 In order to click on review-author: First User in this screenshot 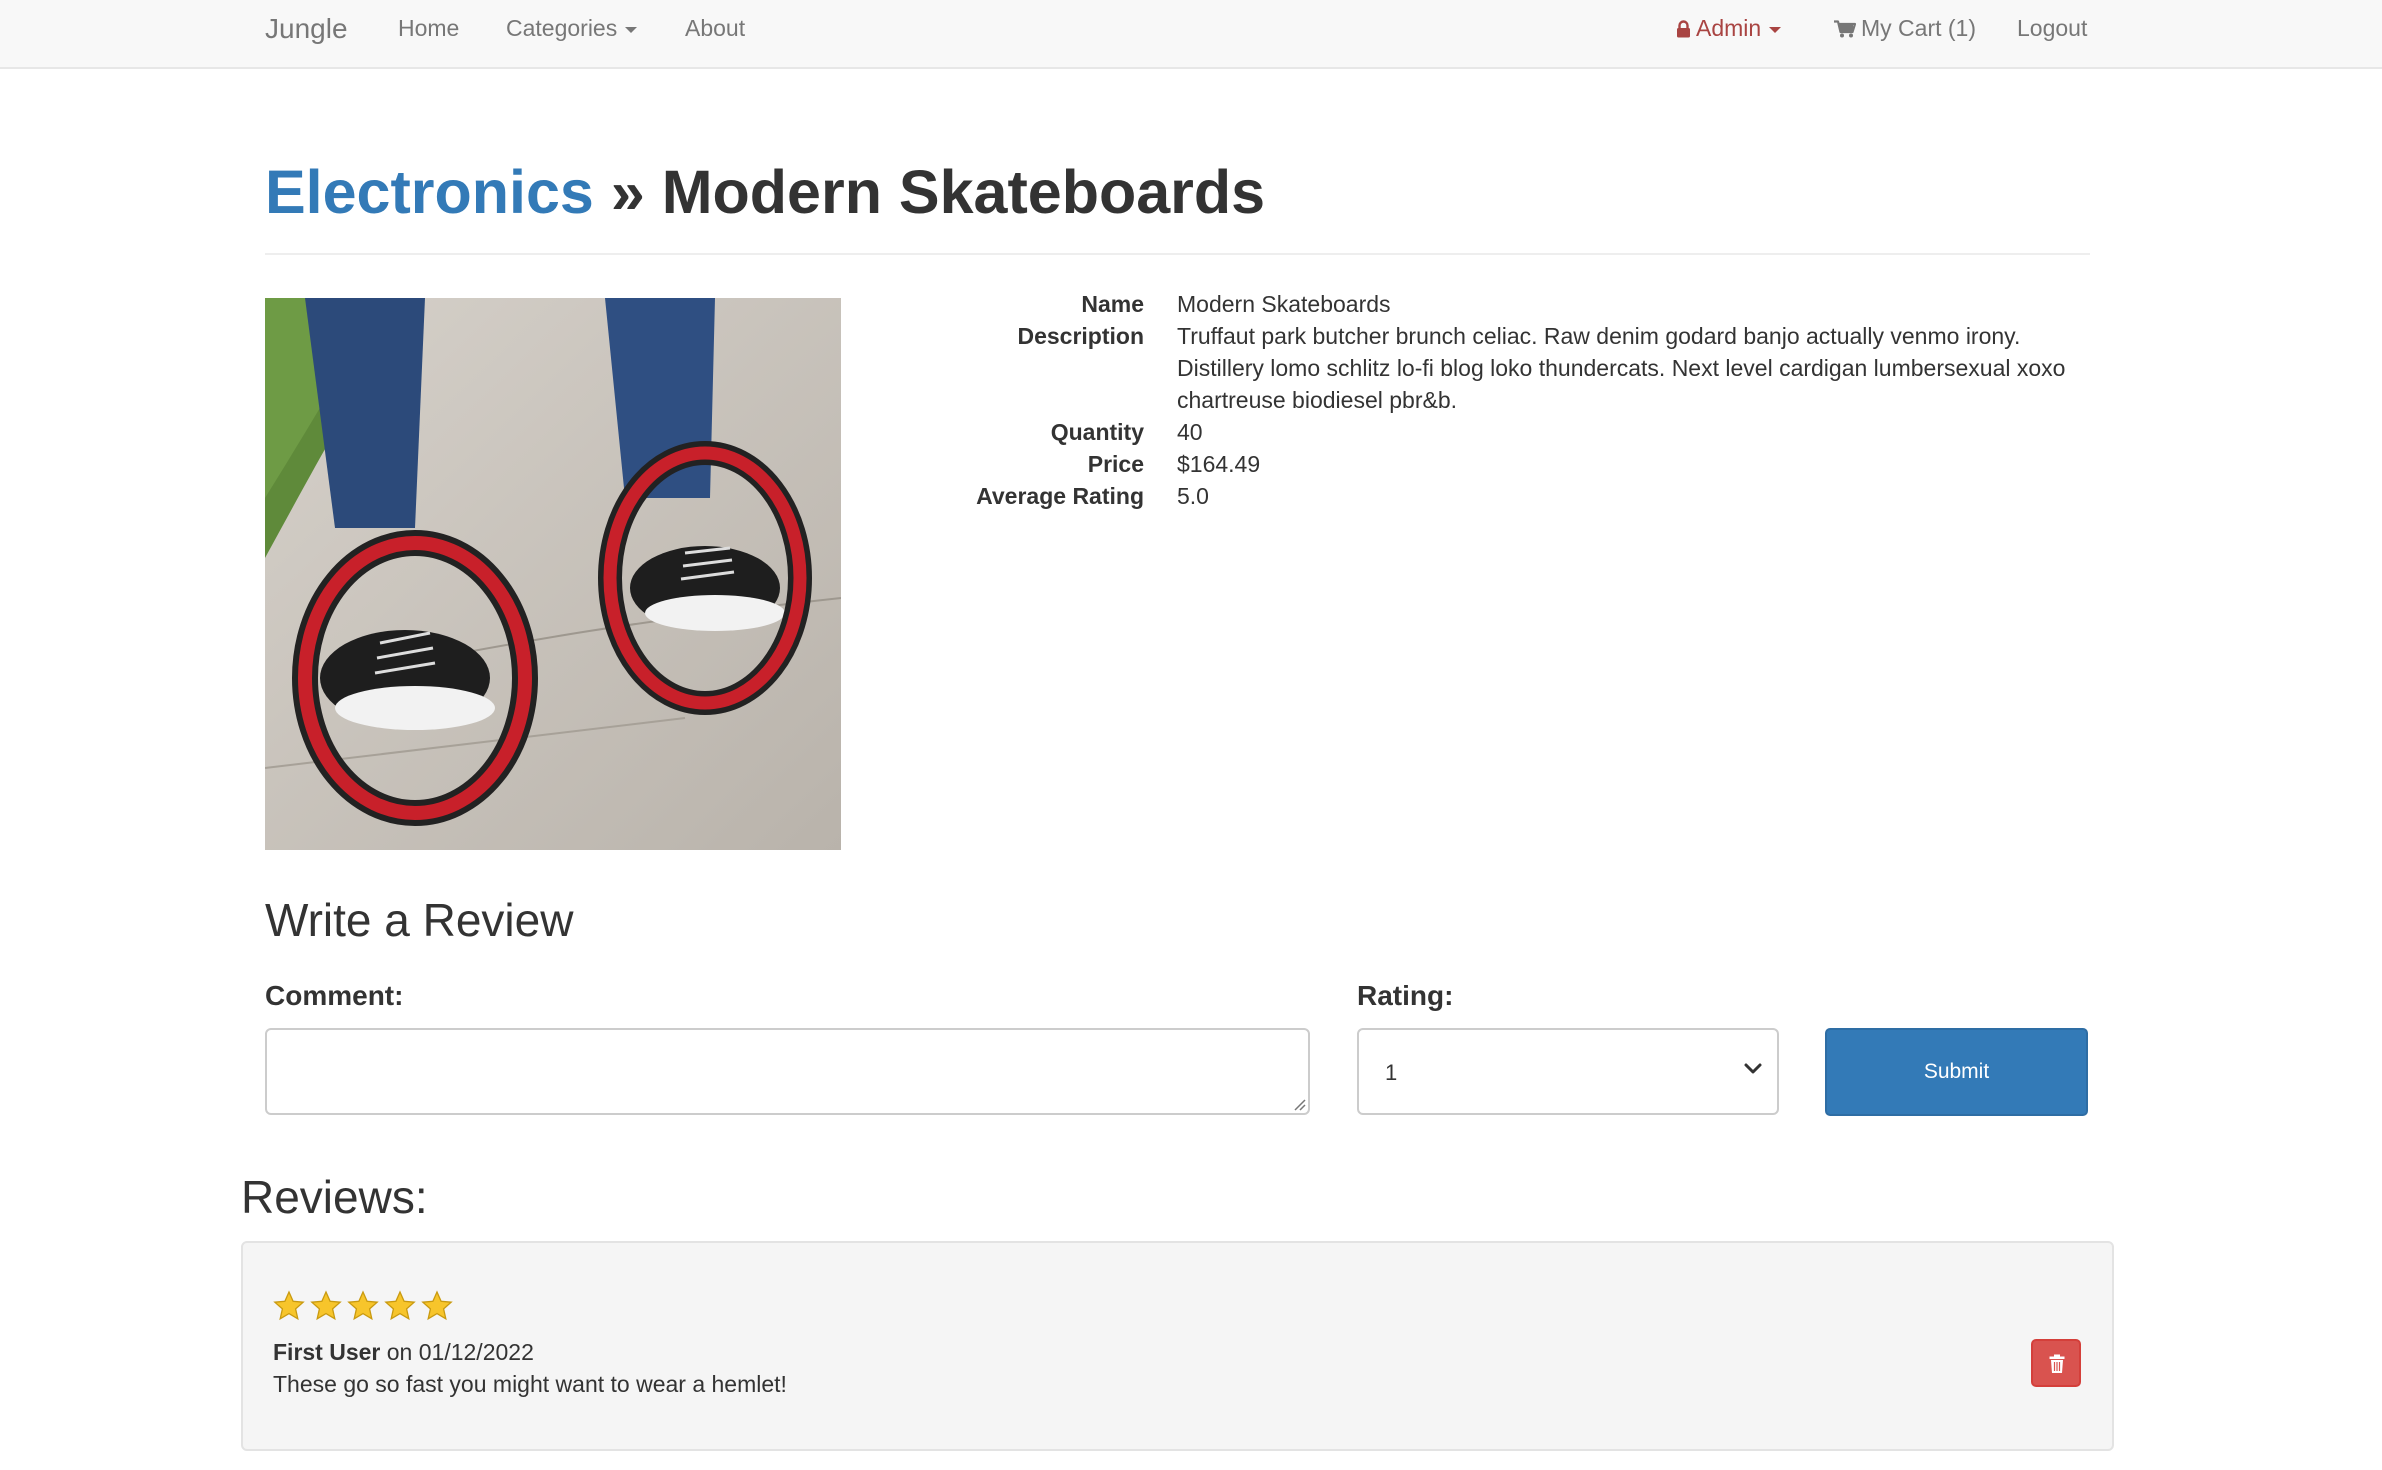, I will do `click(327, 1352)`.